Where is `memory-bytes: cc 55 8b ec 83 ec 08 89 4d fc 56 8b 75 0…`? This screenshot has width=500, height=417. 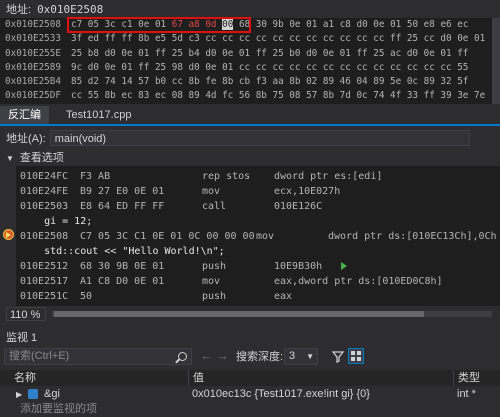
memory-bytes: cc 55 8b ec 83 ec 08 89 4d fc 56 8b 75 0… is located at coordinates (278, 96).